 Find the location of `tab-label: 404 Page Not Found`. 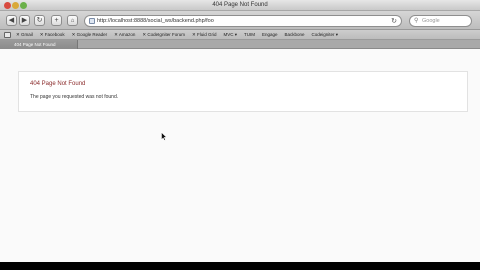

tab-label: 404 Page Not Found is located at coordinates (35, 44).